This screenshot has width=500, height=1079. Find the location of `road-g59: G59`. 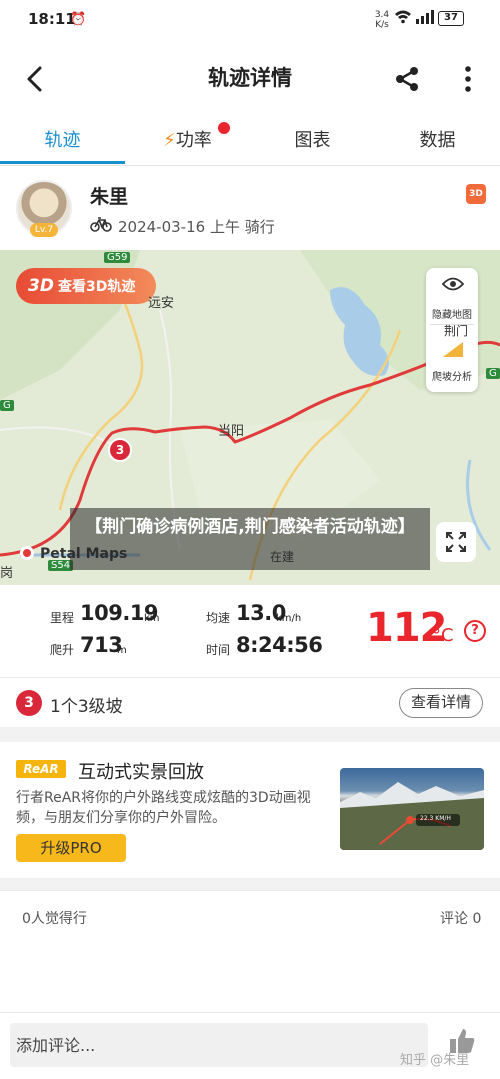

road-g59: G59 is located at coordinates (117, 257).